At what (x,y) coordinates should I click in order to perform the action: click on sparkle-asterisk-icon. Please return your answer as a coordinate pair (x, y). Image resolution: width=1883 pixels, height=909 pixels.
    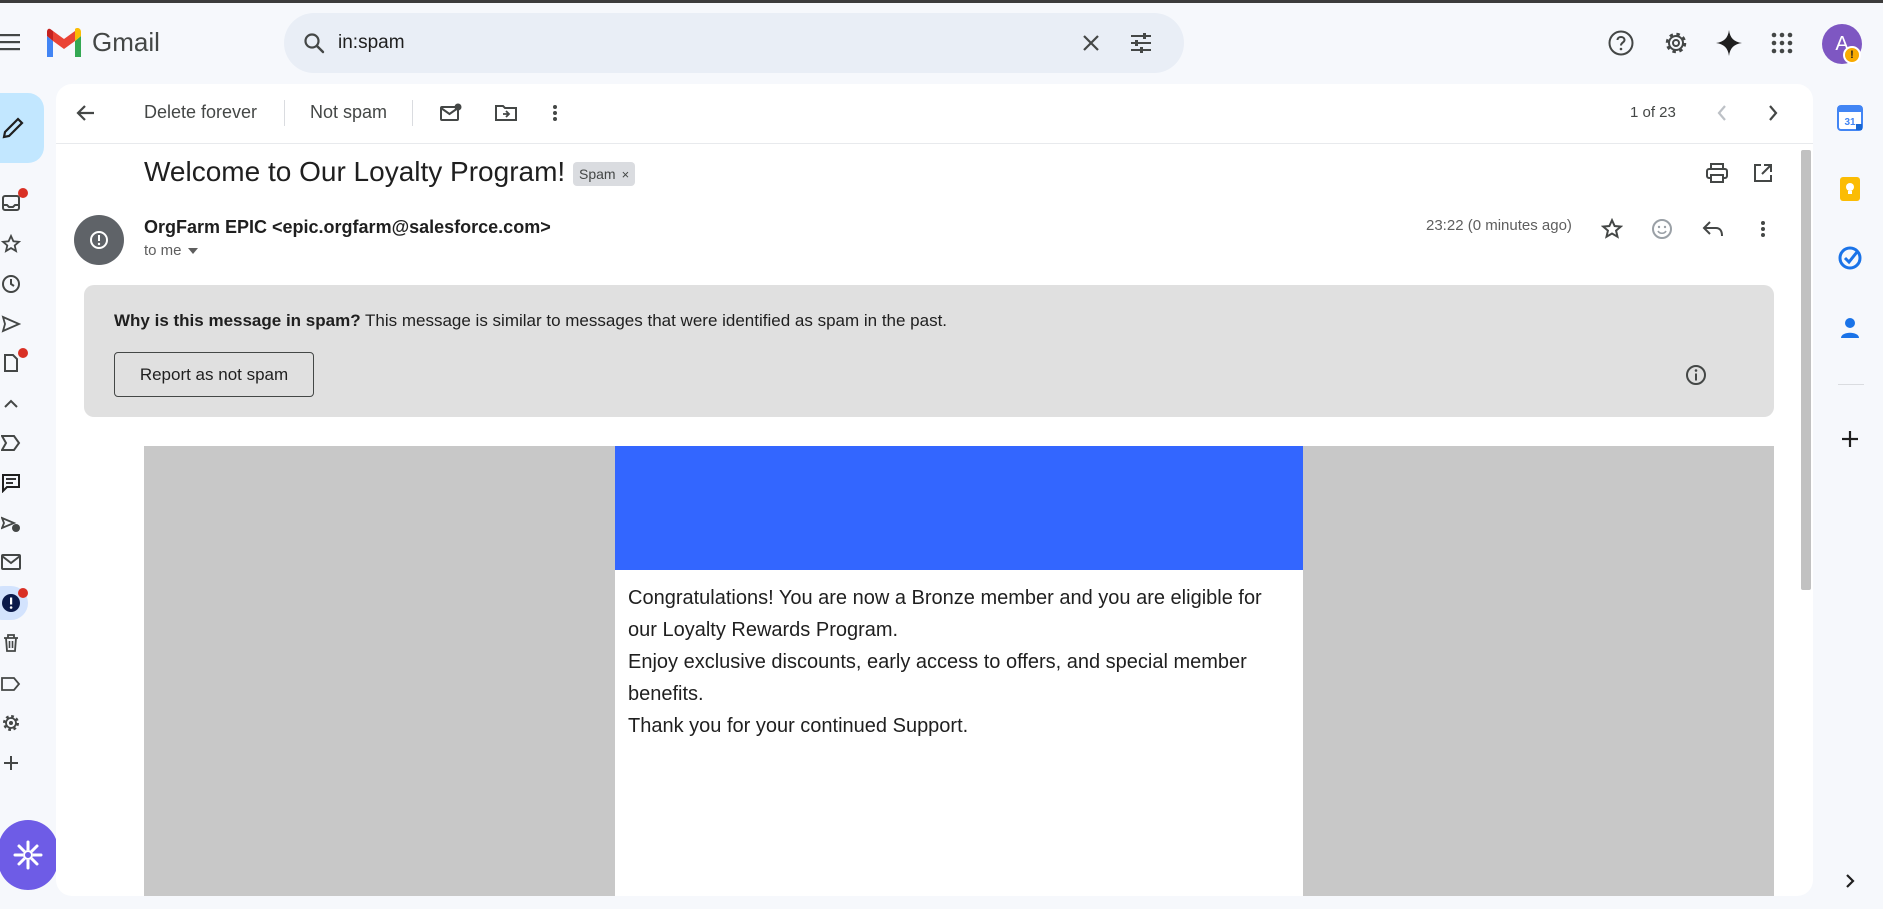
    Looking at the image, I should click on (28, 855).